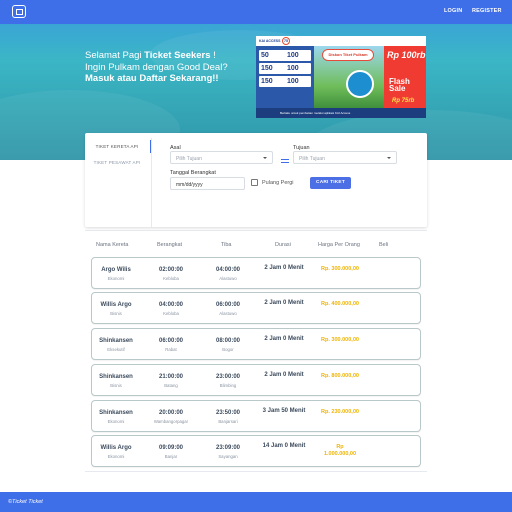  I want to click on header-nama-kereta: Nama Kereta, so click(112, 245).